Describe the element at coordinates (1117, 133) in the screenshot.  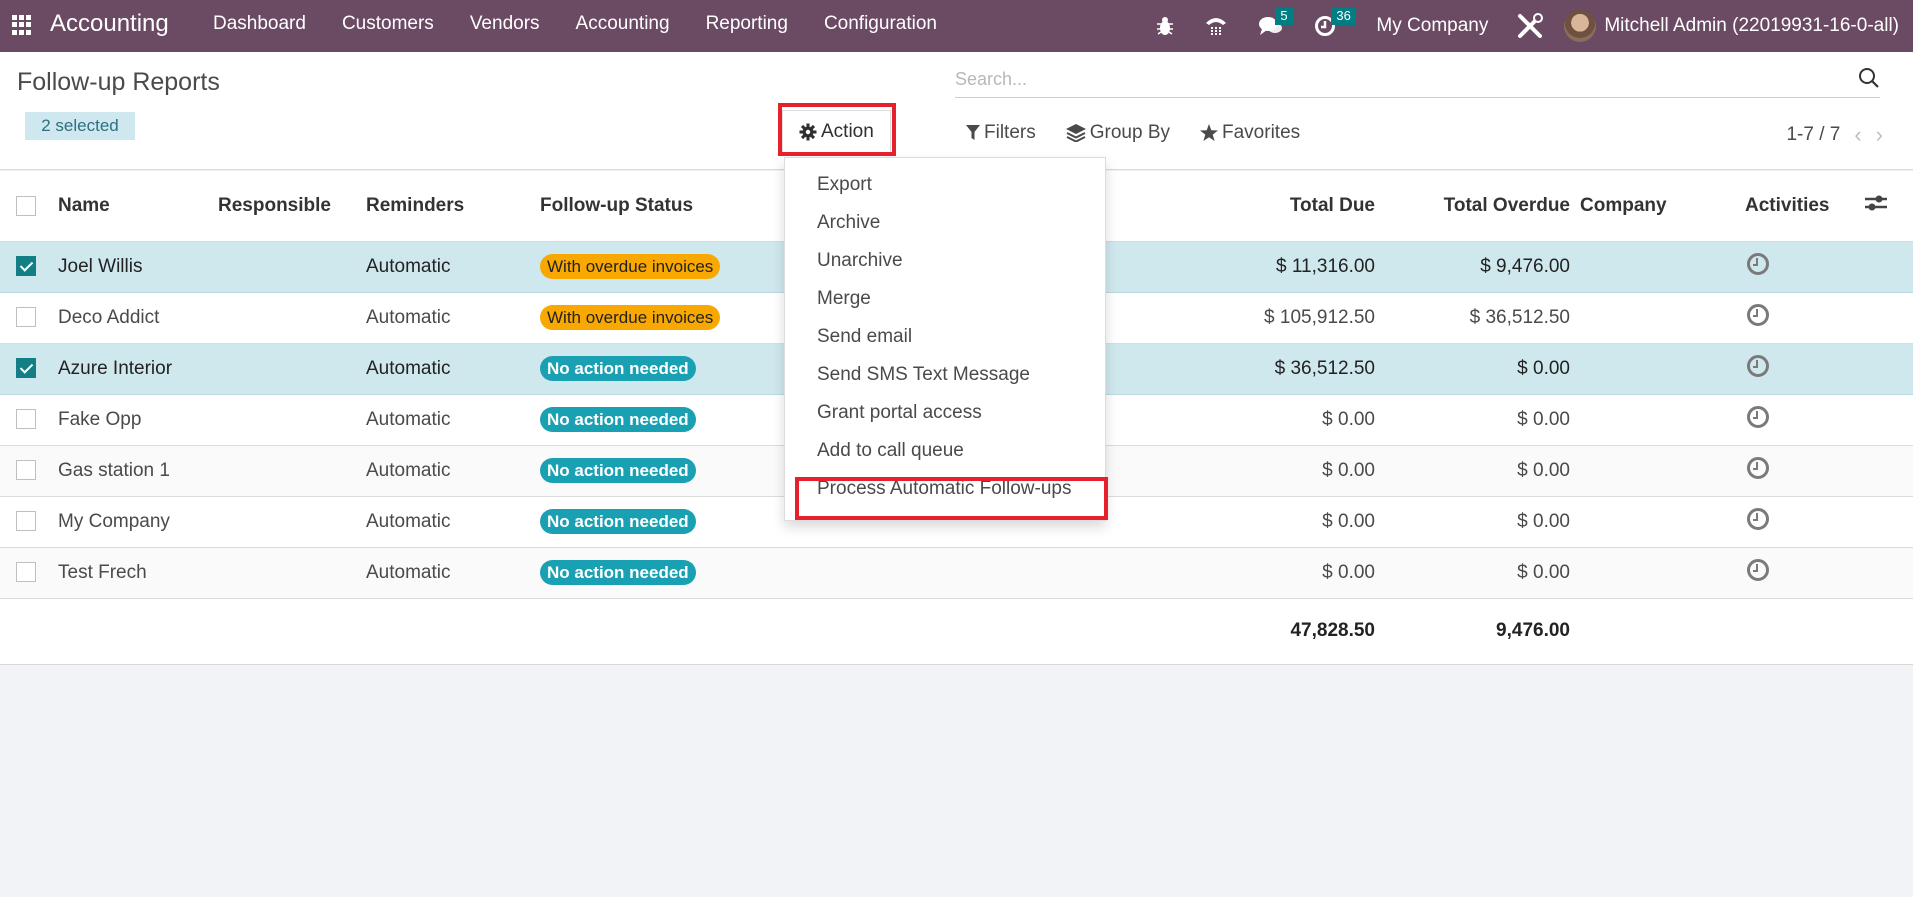
I see `group-by-button: Group By` at that location.